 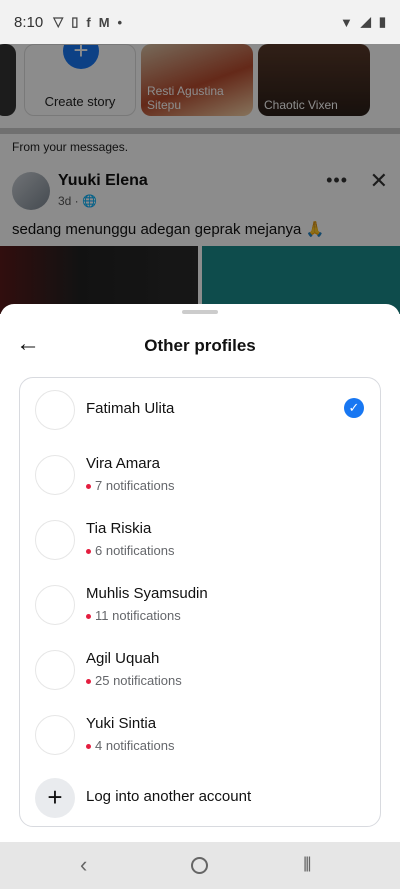 I want to click on drag-handle, so click(x=200, y=312).